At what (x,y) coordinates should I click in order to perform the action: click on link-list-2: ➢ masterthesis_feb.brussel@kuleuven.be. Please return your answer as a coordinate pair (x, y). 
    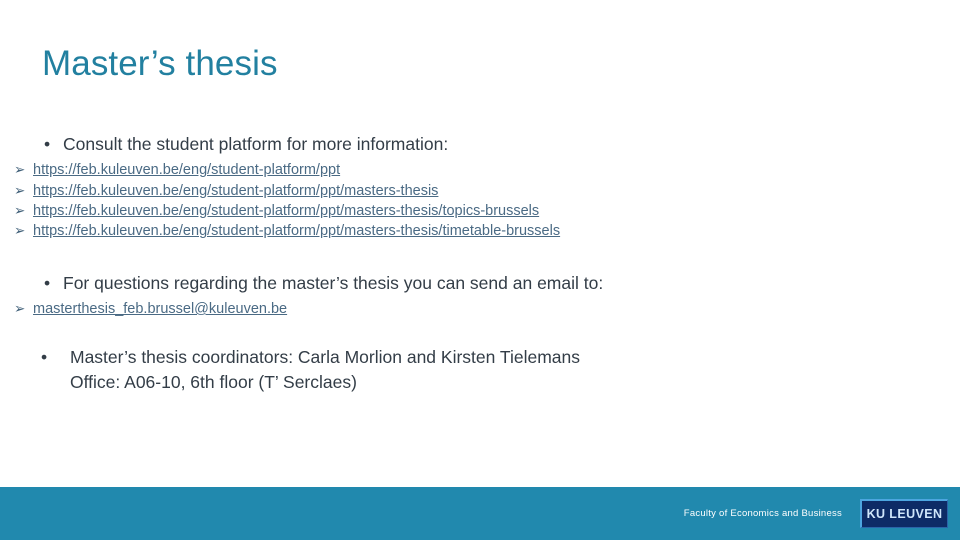
    Looking at the image, I should click on (465, 309).